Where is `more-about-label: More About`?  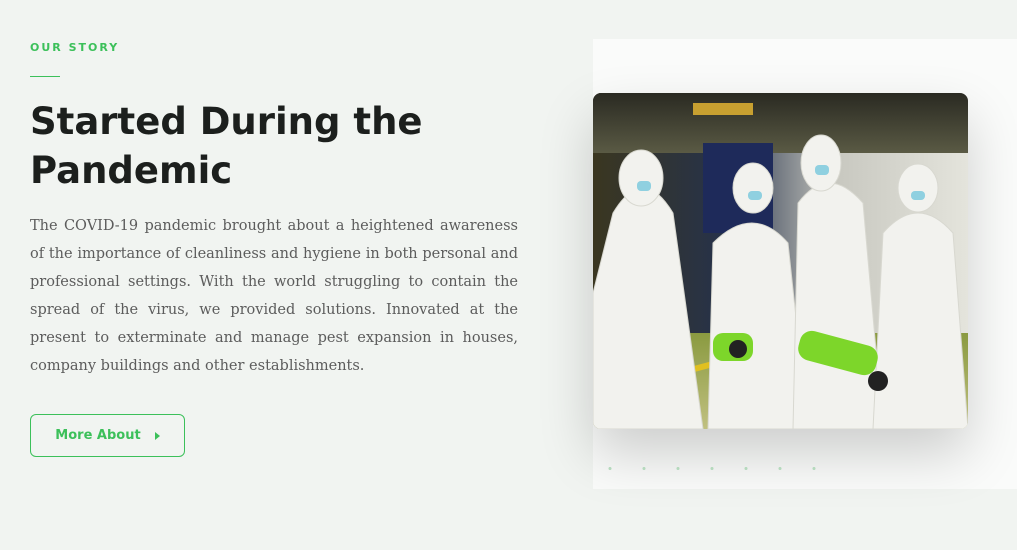 more-about-label: More About is located at coordinates (98, 435).